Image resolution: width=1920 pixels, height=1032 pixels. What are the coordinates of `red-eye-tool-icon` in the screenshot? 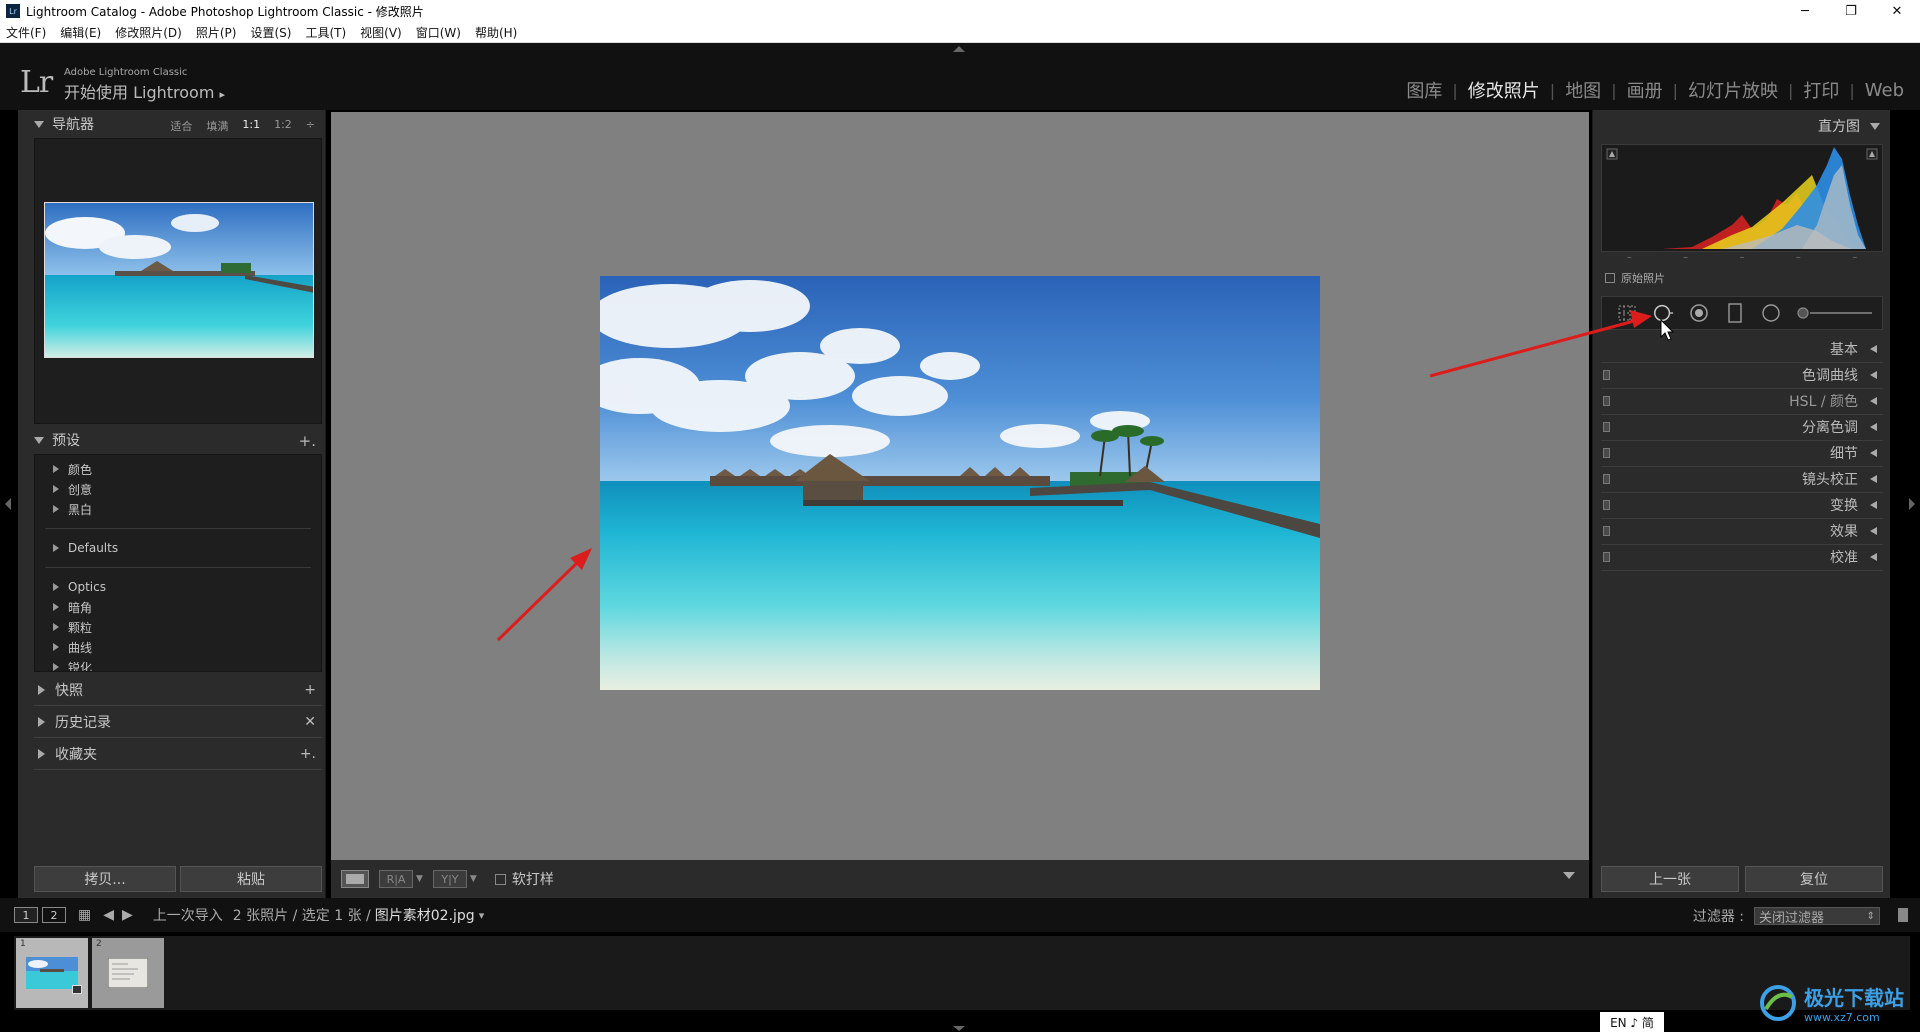 It's located at (1699, 313).